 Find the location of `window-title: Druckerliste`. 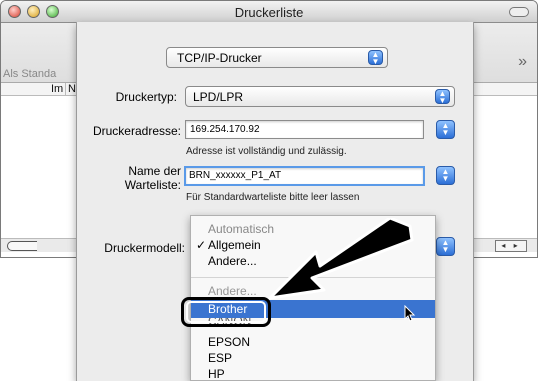

window-title: Druckerliste is located at coordinates (269, 12).